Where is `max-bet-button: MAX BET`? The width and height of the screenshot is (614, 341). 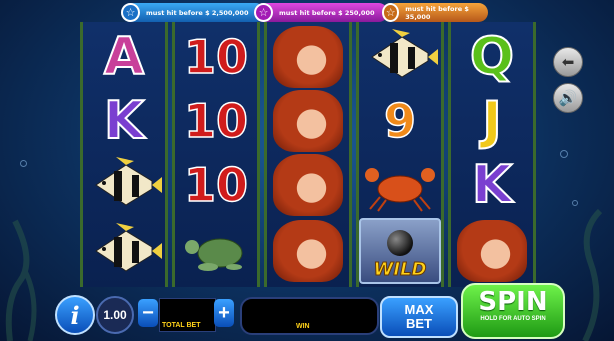 max-bet-button: MAX BET is located at coordinates (419, 317).